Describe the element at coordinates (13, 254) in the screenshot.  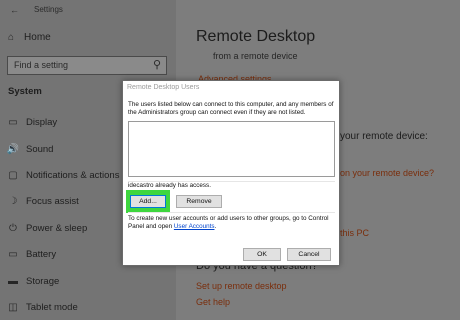
I see `battery-icon: ▭` at that location.